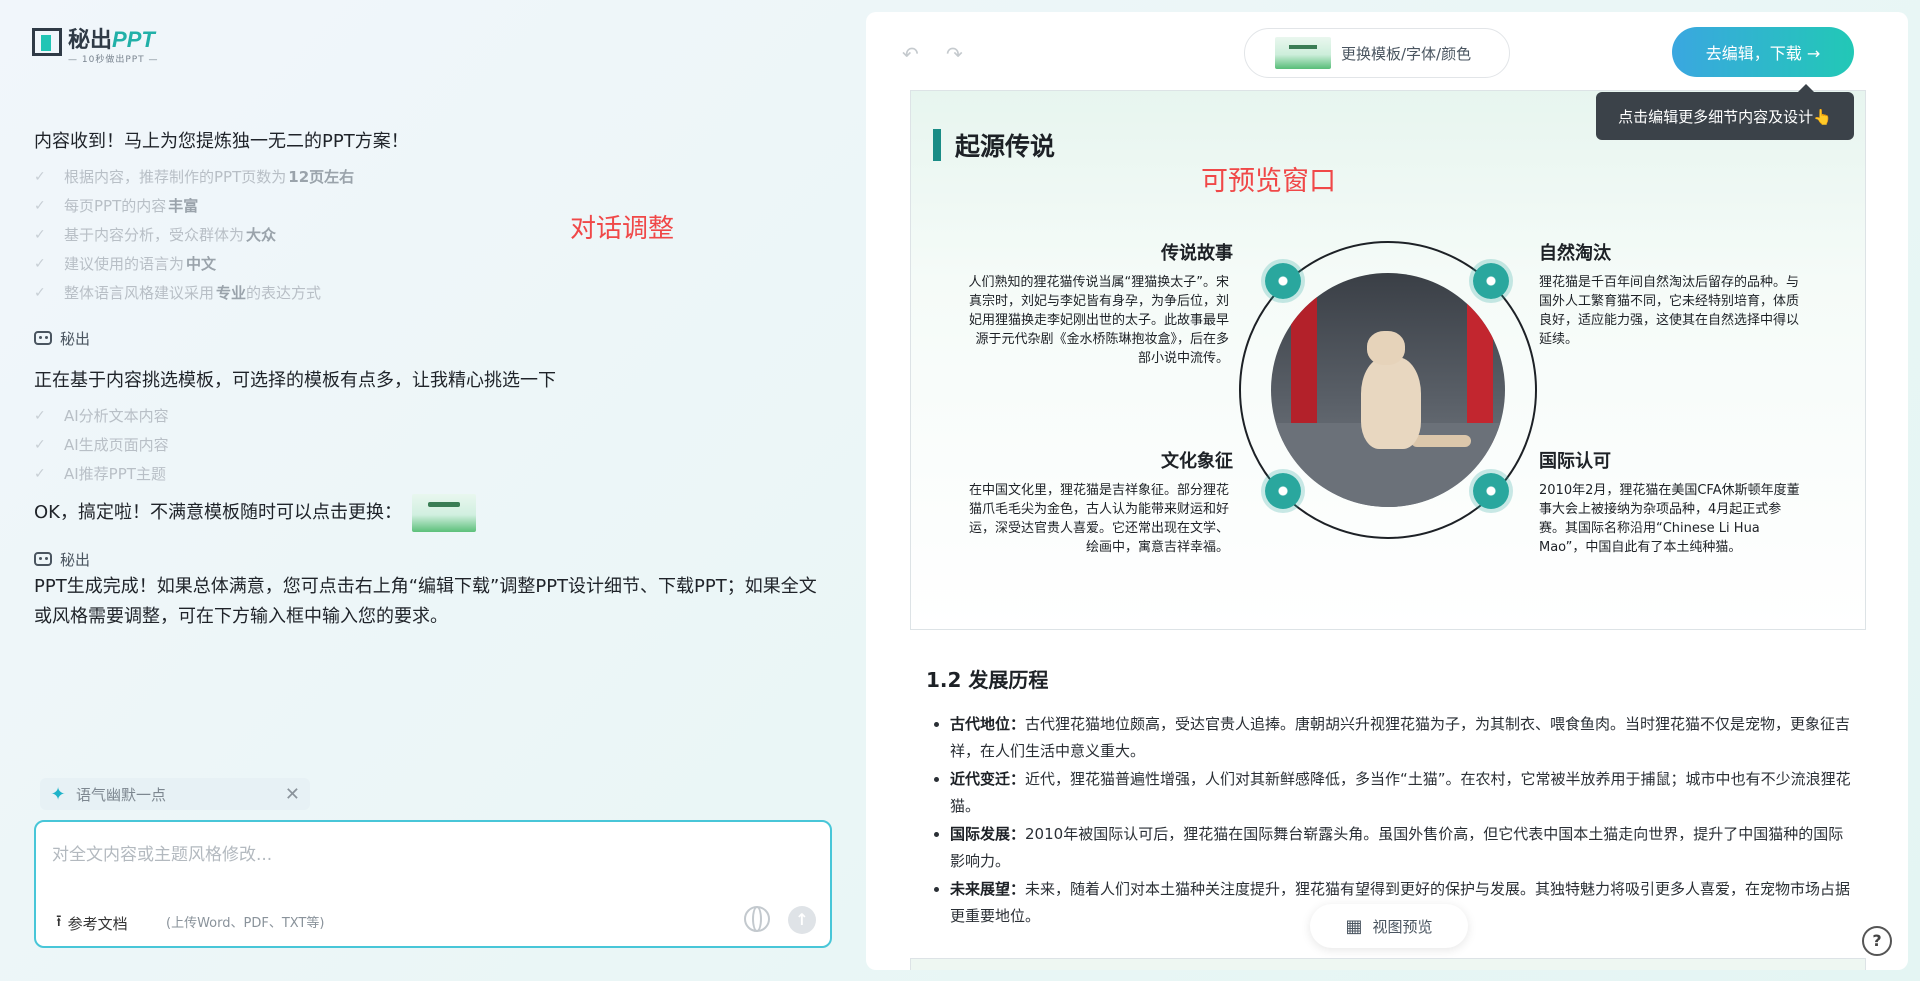 Image resolution: width=1920 pixels, height=981 pixels. Describe the element at coordinates (116, 206) in the screenshot. I see `check-item: ✓ 每页PPT的内容 丰富` at that location.